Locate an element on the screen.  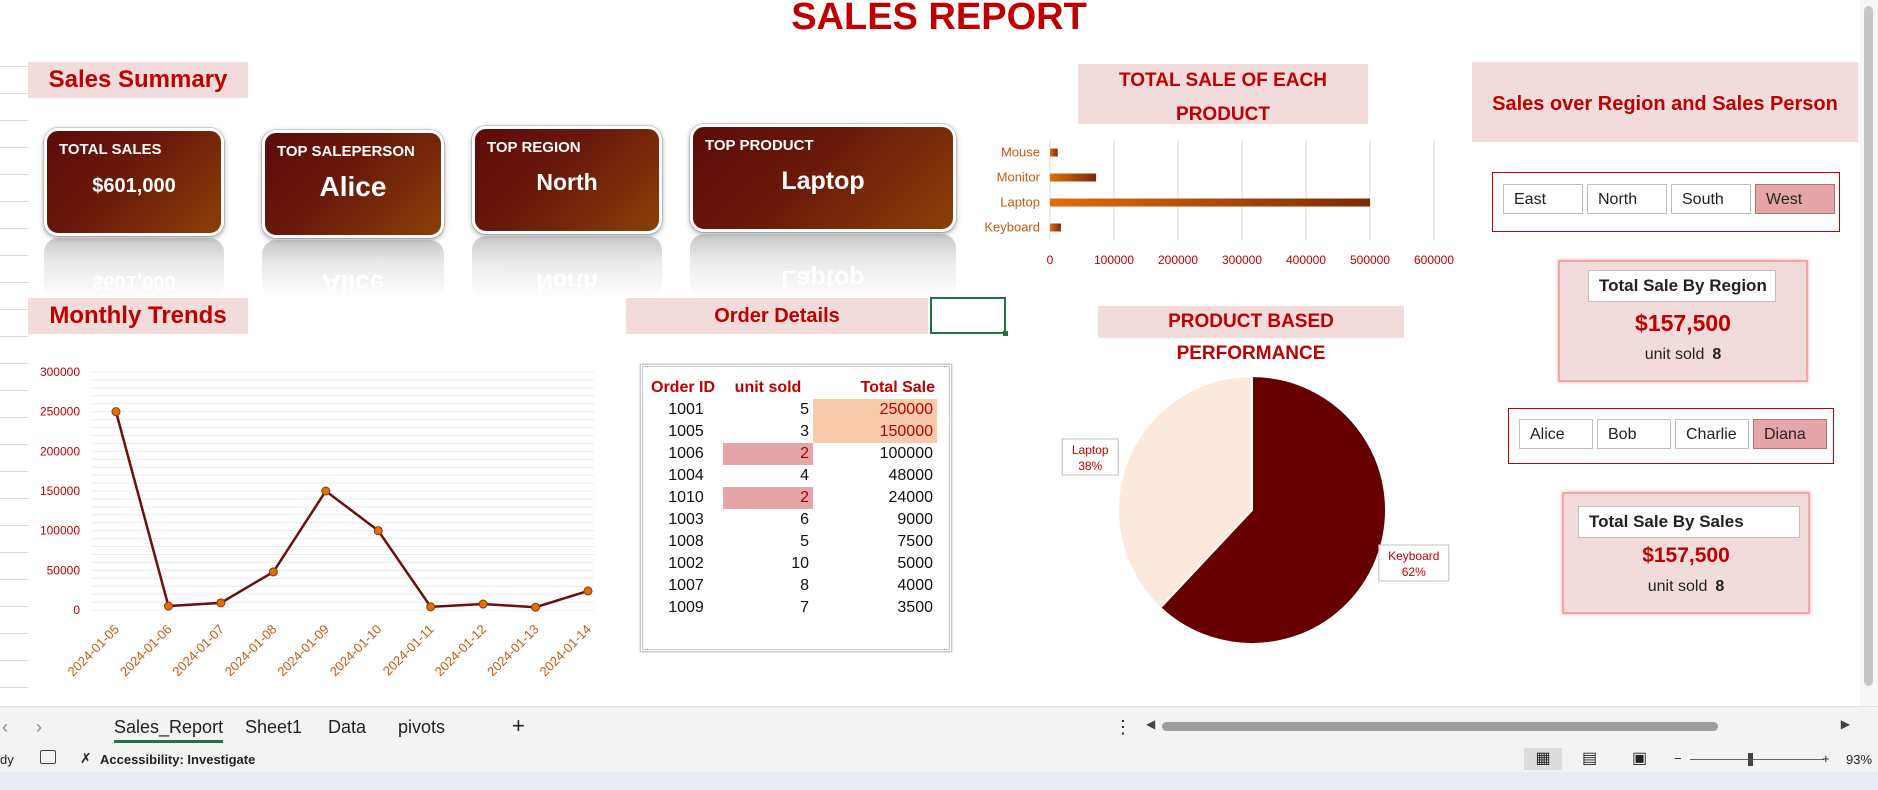
tab-sales-report: Sales_Report is located at coordinates (169, 730).